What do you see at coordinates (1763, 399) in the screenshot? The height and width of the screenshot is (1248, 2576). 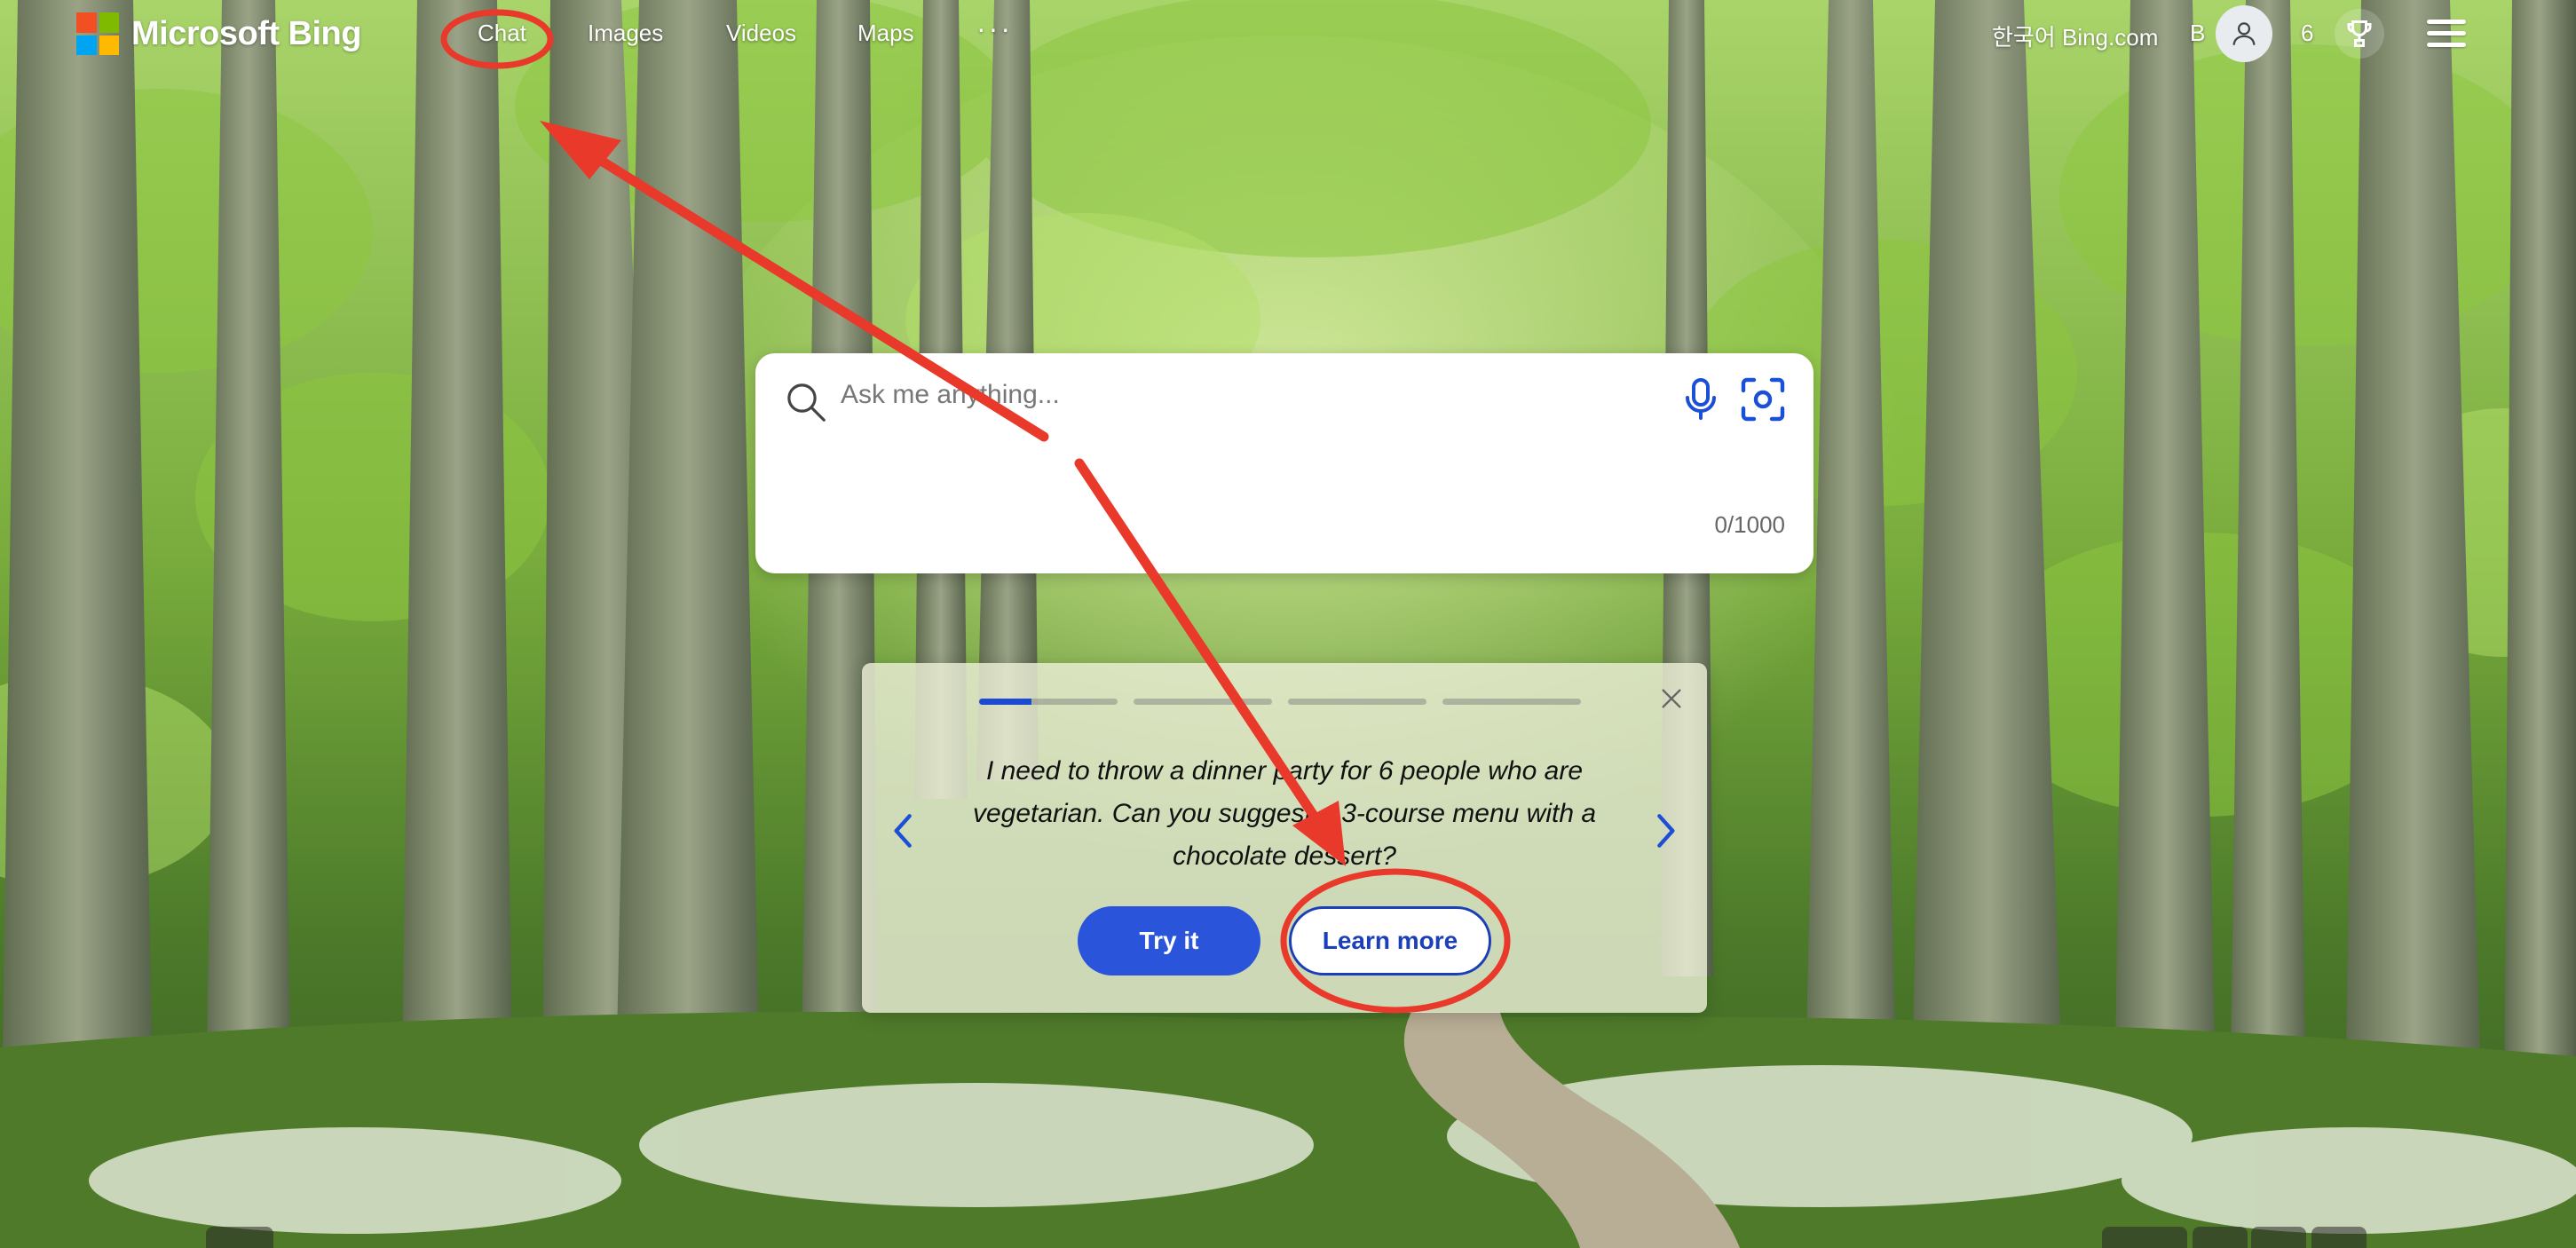 I see `visual-search-icon` at bounding box center [1763, 399].